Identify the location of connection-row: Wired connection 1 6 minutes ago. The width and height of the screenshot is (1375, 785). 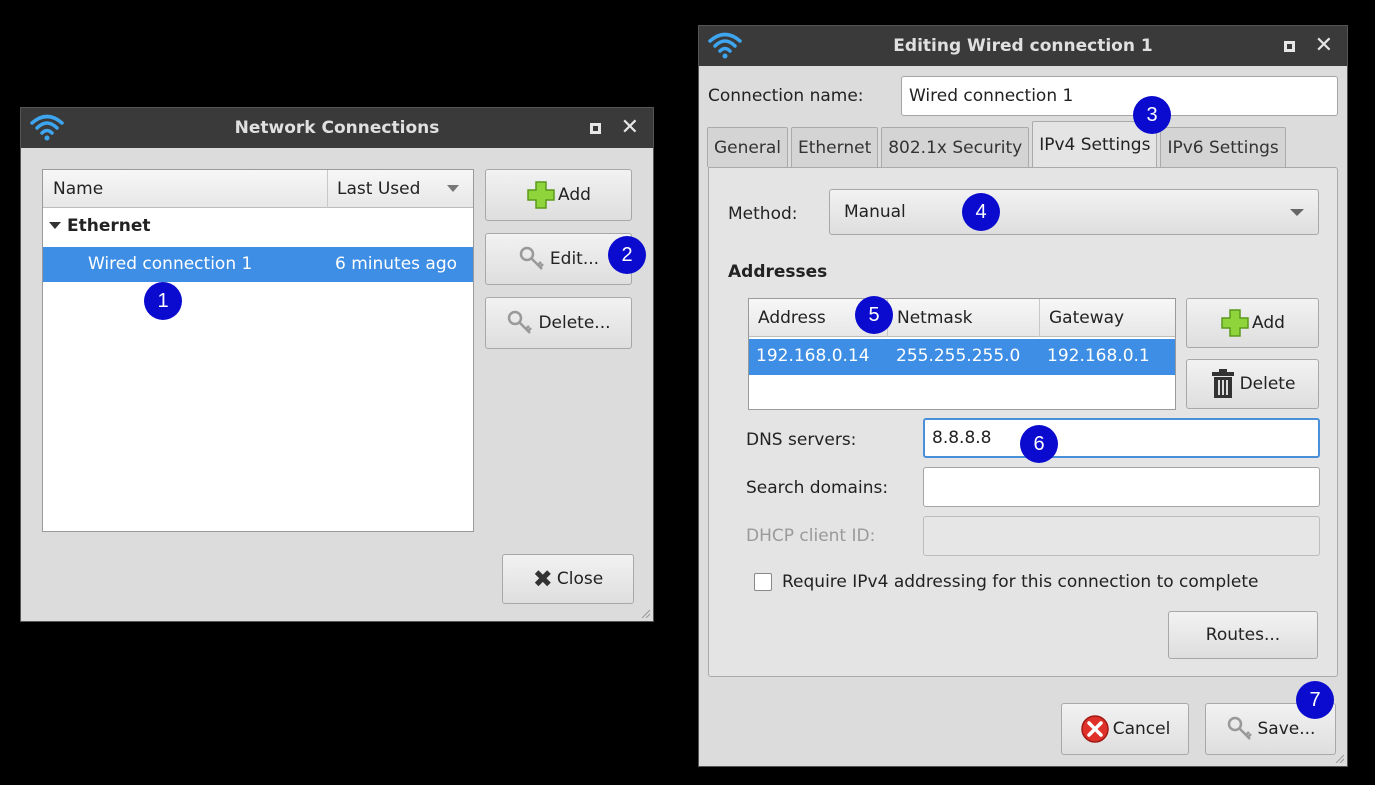
(258, 264).